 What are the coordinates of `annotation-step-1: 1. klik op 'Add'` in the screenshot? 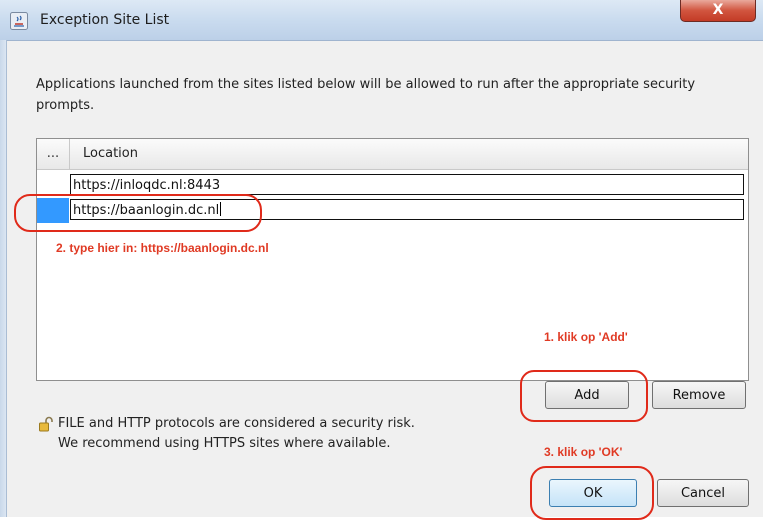 It's located at (586, 337).